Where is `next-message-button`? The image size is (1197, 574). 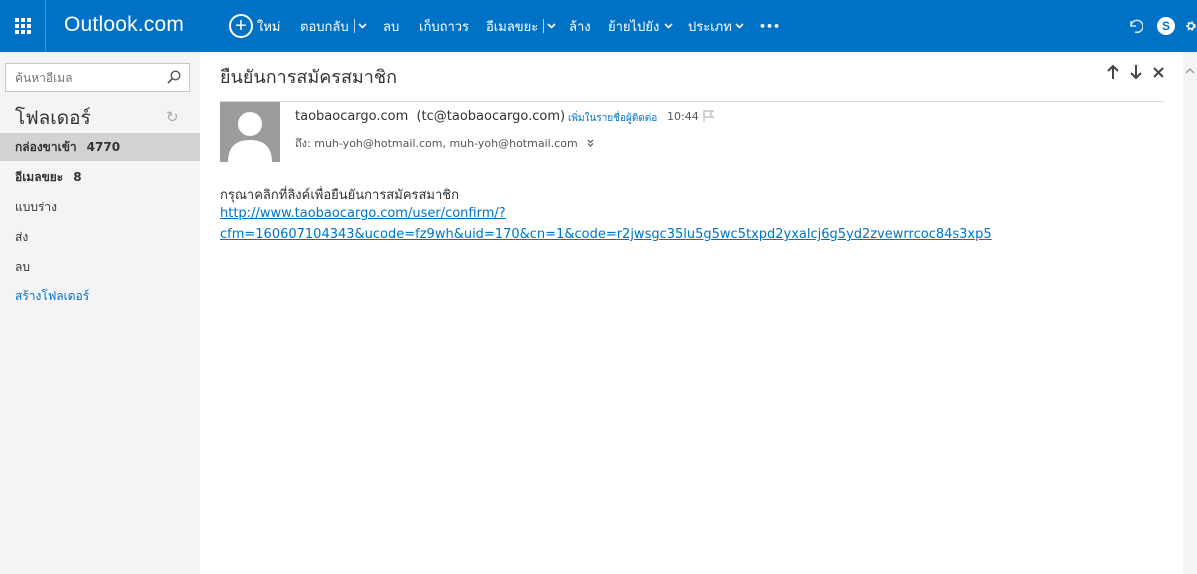 next-message-button is located at coordinates (1136, 74).